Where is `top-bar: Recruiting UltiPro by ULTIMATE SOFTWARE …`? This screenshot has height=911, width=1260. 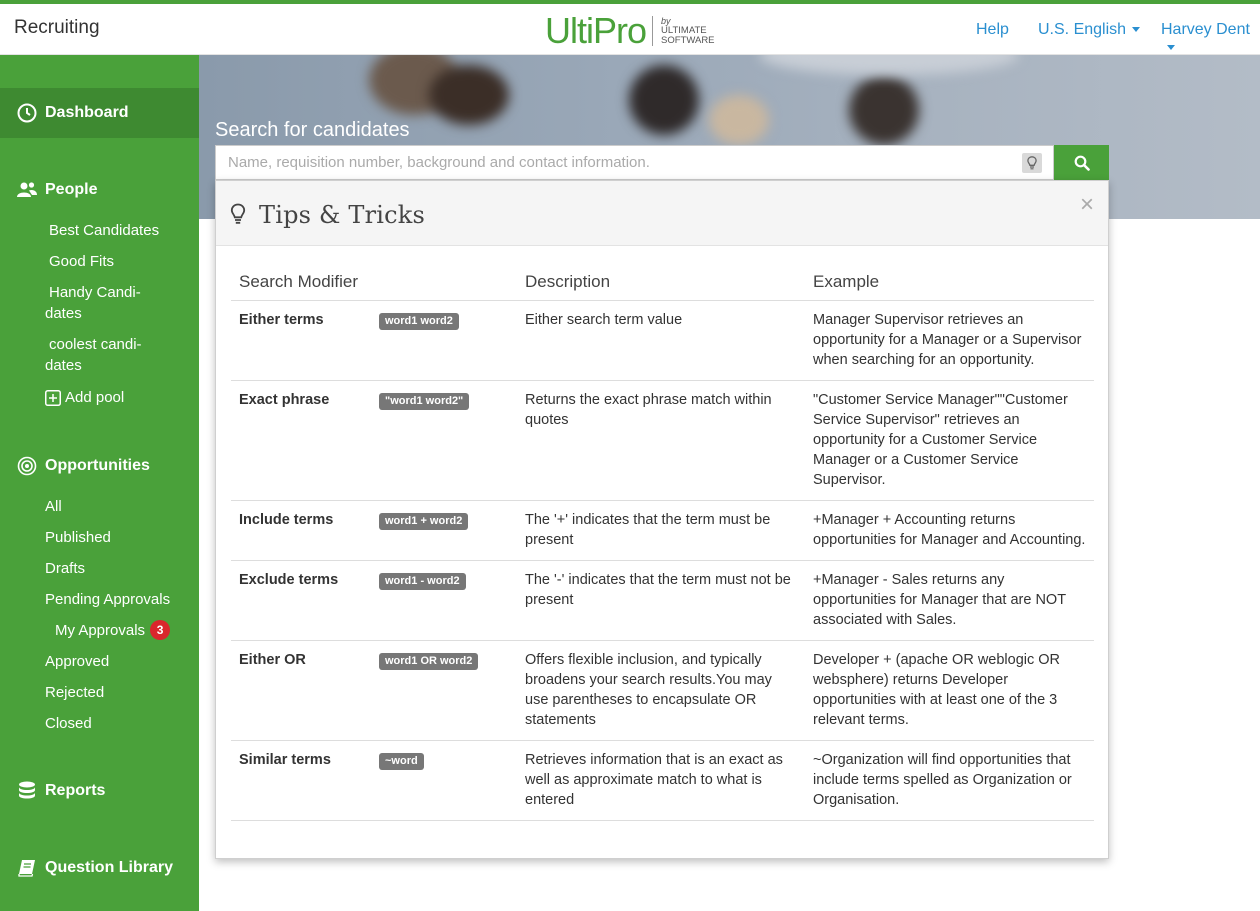 top-bar: Recruiting UltiPro by ULTIMATE SOFTWARE … is located at coordinates (630, 29).